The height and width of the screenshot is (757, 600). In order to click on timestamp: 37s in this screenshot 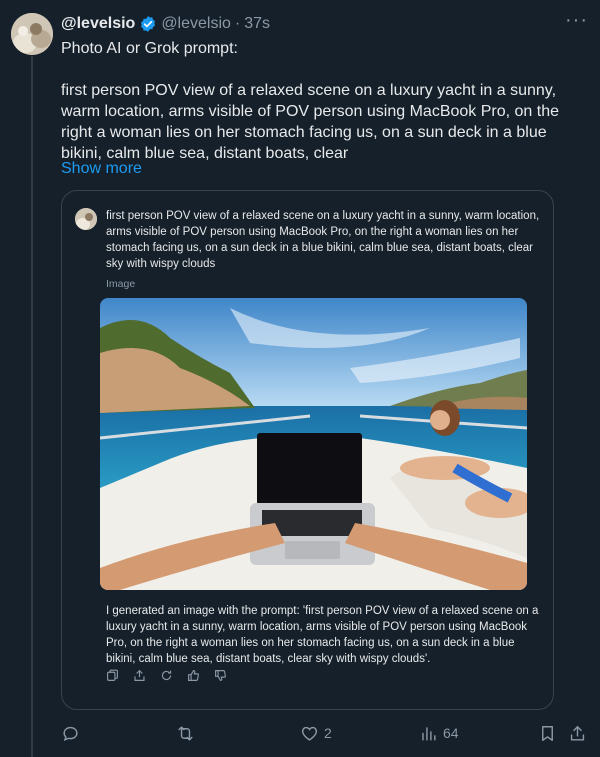, I will do `click(257, 24)`.